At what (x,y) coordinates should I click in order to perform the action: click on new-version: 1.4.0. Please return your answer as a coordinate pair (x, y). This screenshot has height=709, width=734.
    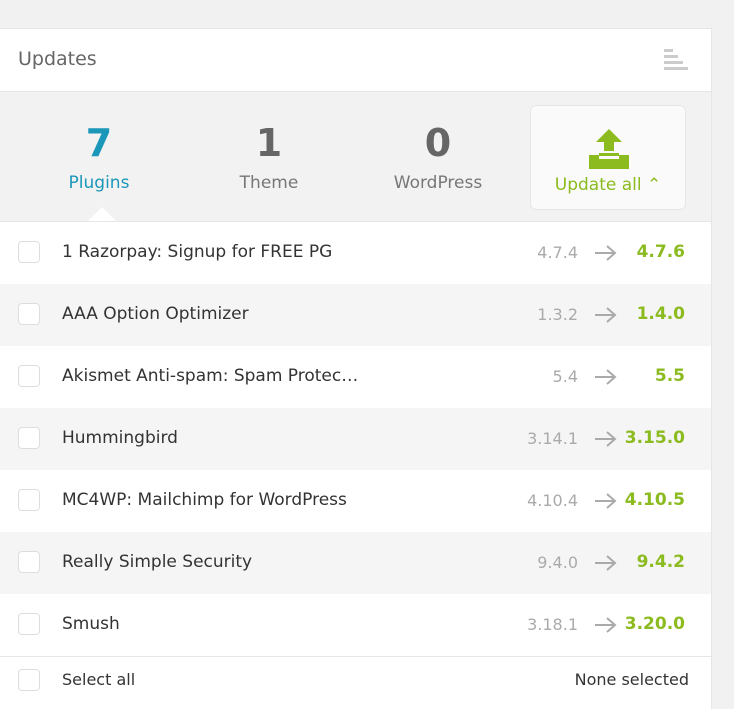
    Looking at the image, I should click on (660, 314).